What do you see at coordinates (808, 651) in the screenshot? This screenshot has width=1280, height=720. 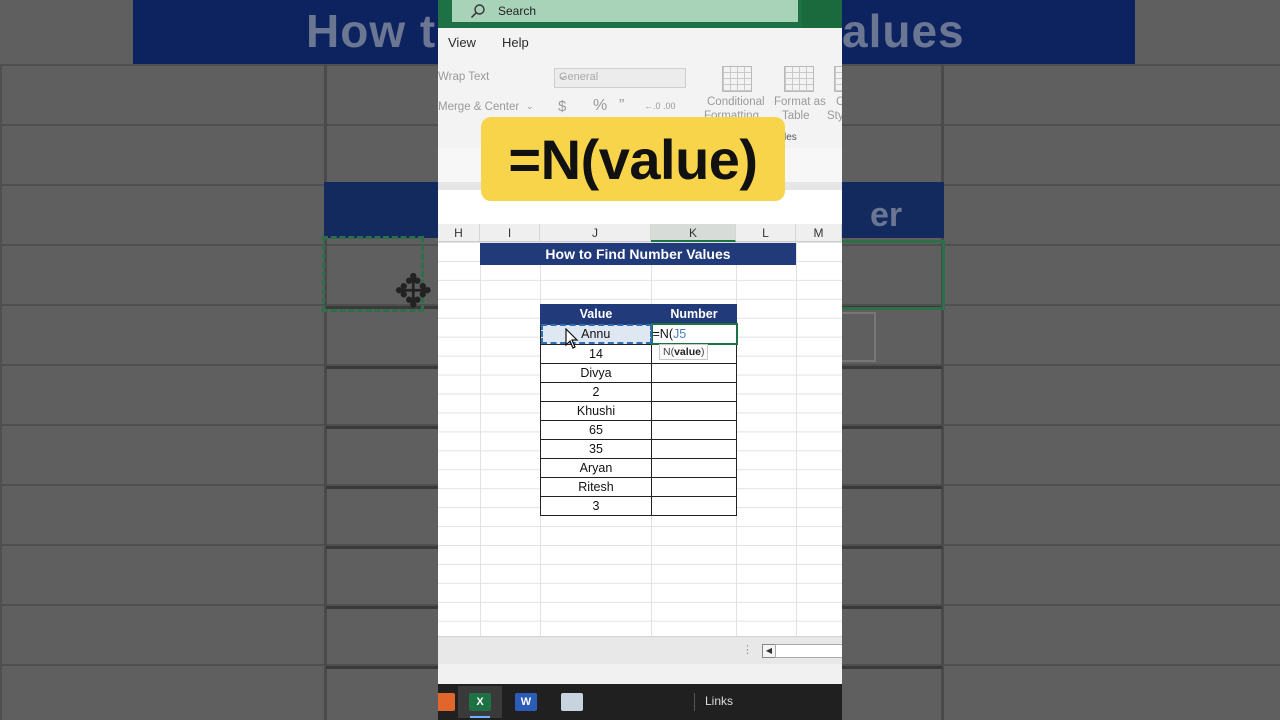 I see `horizontal-scrollbar` at bounding box center [808, 651].